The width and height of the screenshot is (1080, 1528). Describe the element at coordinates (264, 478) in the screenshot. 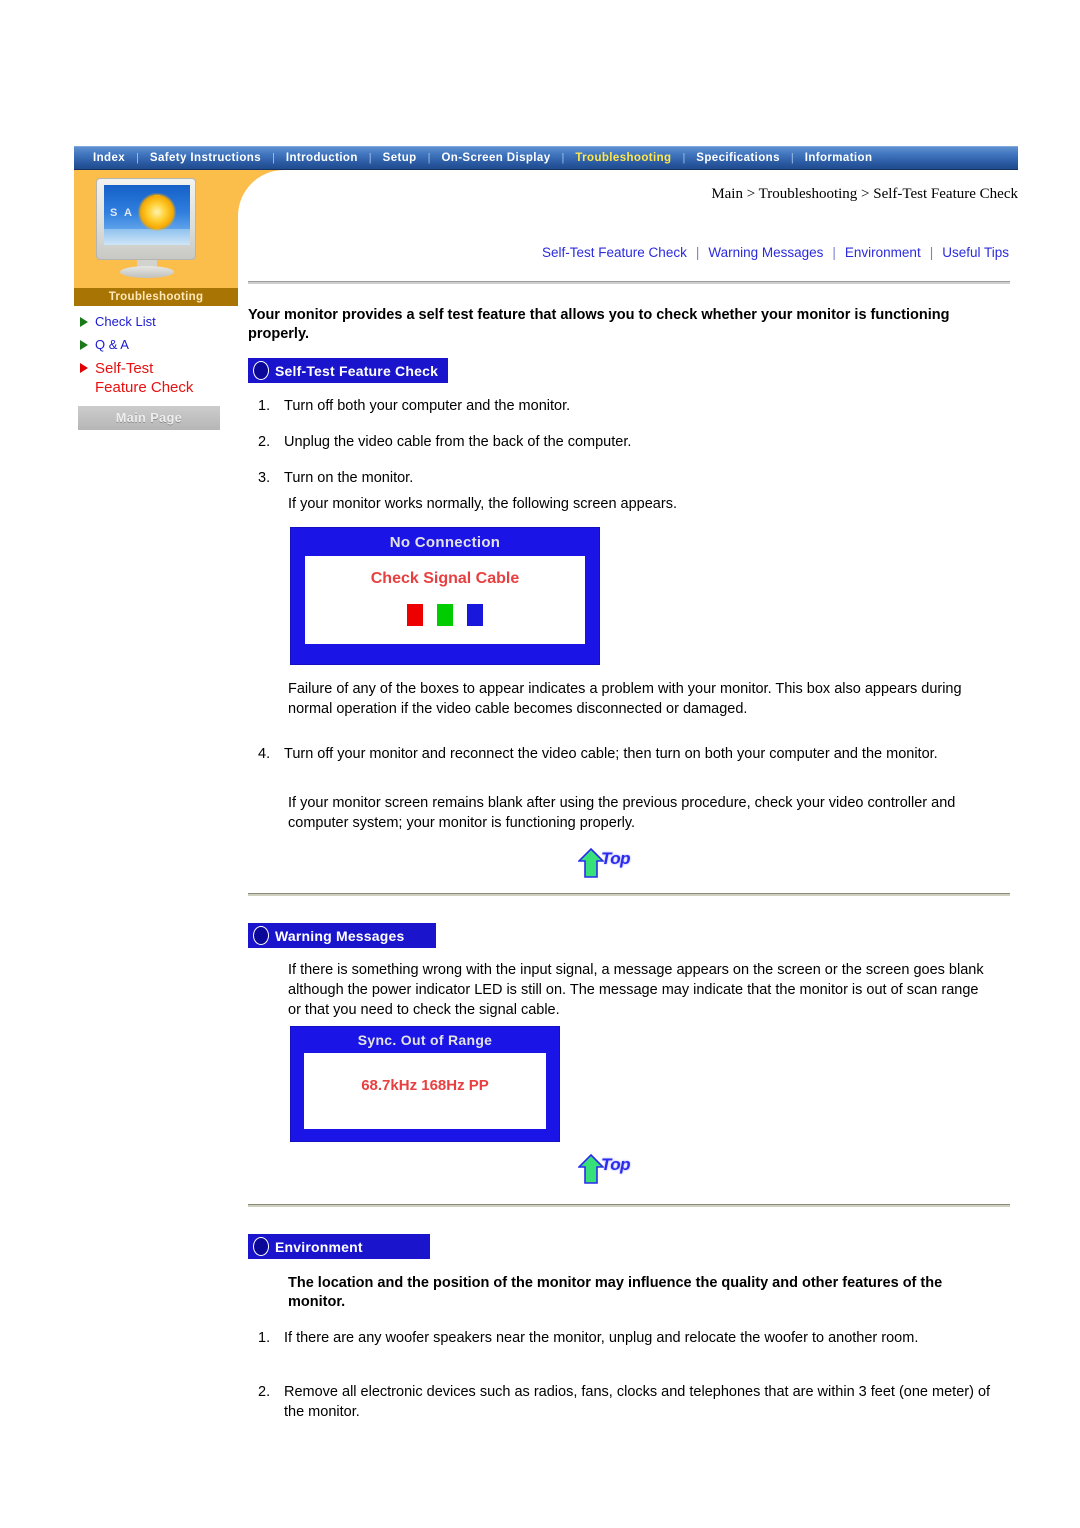

I see `list-number: 3.` at that location.